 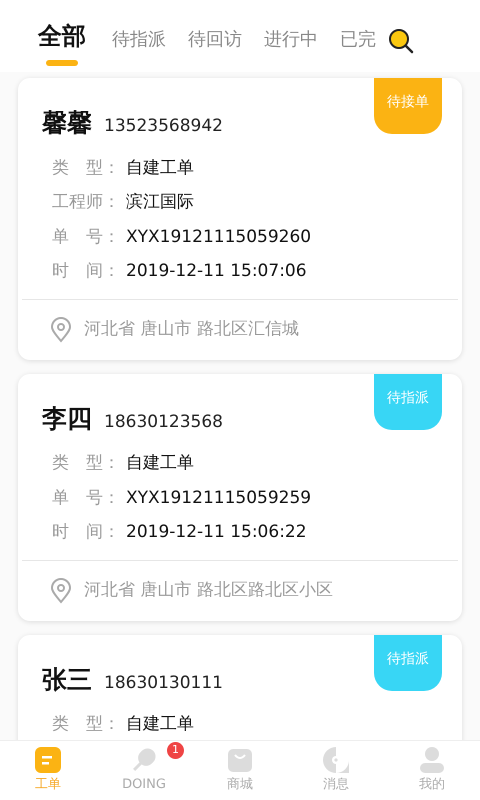 What do you see at coordinates (67, 418) in the screenshot?
I see `customer-name: 李四` at bounding box center [67, 418].